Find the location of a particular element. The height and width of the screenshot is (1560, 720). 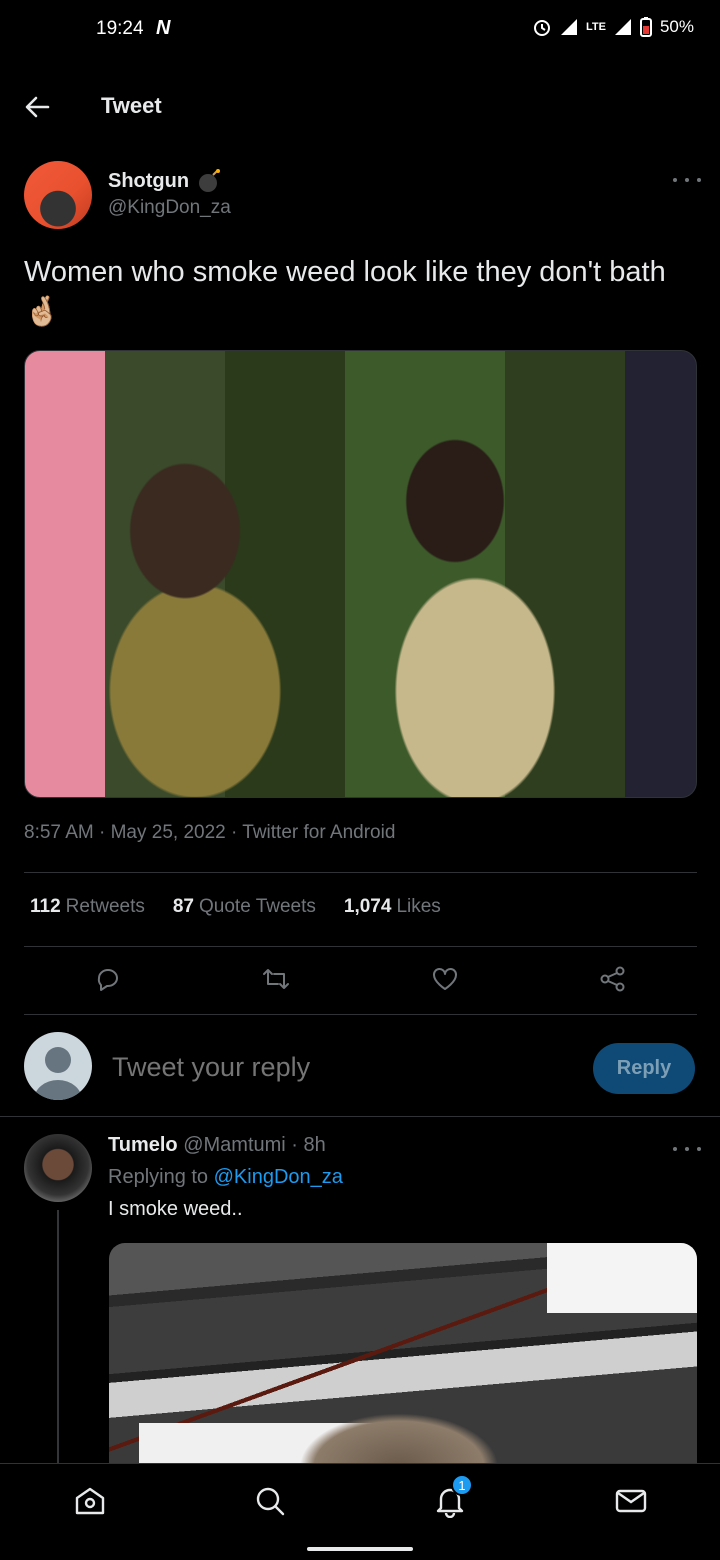

retweets-stat: 112 Retweets is located at coordinates (87, 907).